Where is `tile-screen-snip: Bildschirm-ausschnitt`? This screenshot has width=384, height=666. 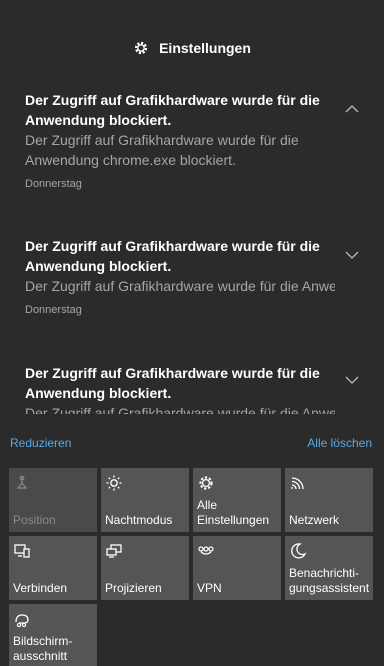
tile-screen-snip: Bildschirm-ausschnitt is located at coordinates (53, 635).